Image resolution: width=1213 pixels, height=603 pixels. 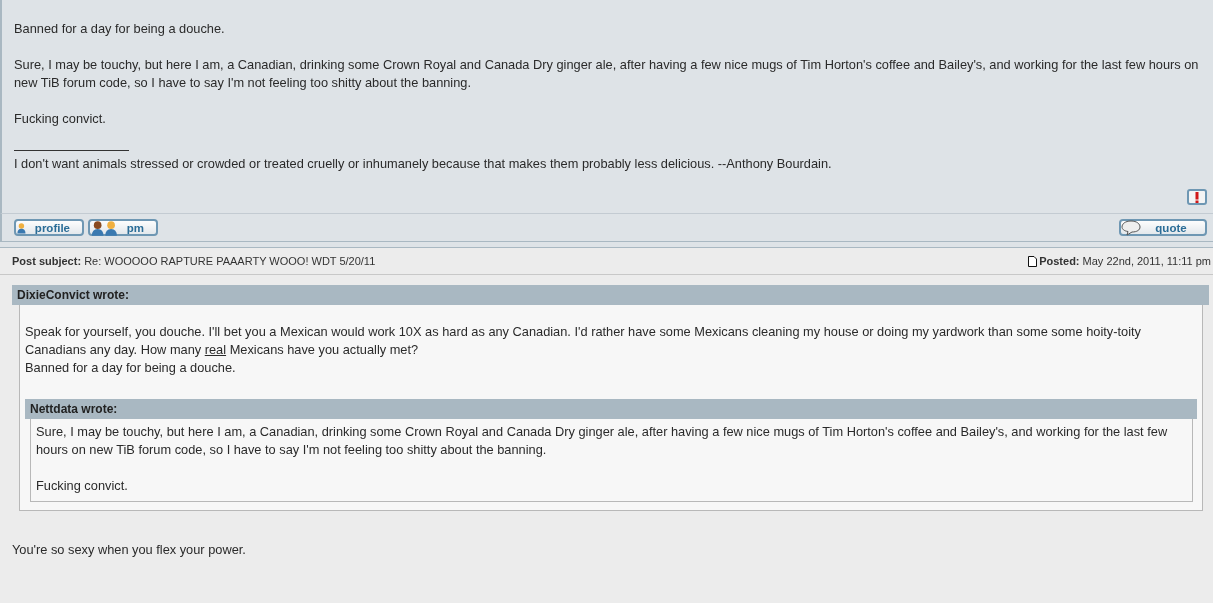 I want to click on quote-text: Sure, I may be touchy, but here I am, a Canadian, drinking some Crown Royal and Canada Dry ginger ale, after having a few nice mugs of Tim Horton's coffee and Bailey's, and working for the last few hours on new TiB forum code, so I have to say I'm not feeling too shitty about the banning., so click(x=602, y=441).